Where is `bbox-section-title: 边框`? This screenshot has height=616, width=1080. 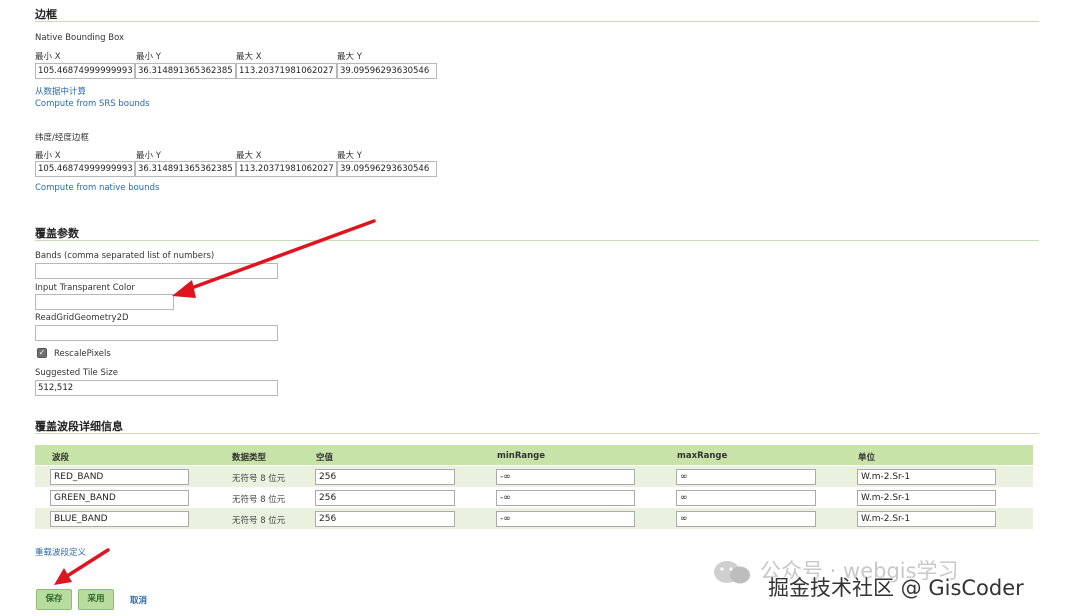
bbox-section-title: 边框 is located at coordinates (46, 14).